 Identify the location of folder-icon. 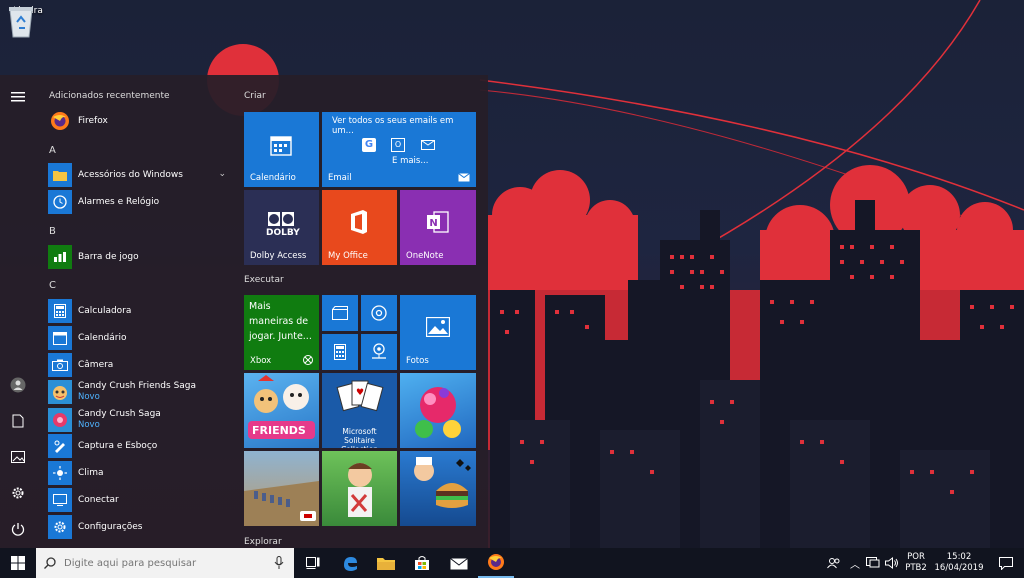
(386, 564).